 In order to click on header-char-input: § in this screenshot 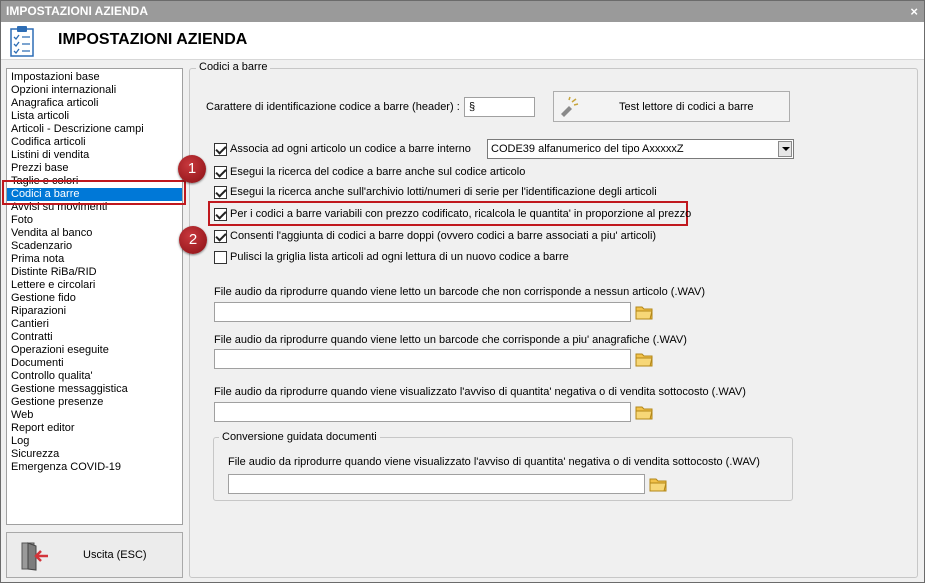, I will do `click(499, 107)`.